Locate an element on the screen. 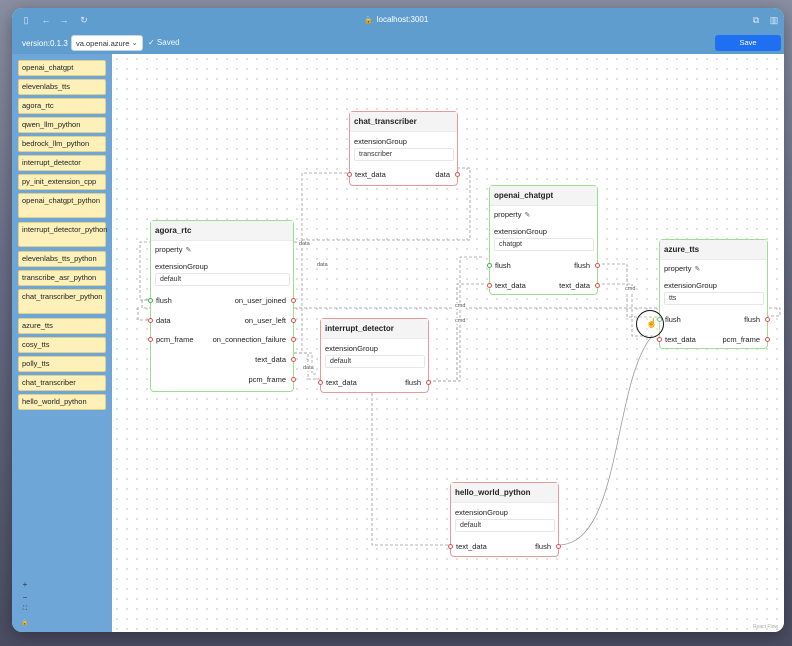 The height and width of the screenshot is (646, 792). lock-button: 🔒 is located at coordinates (25, 622).